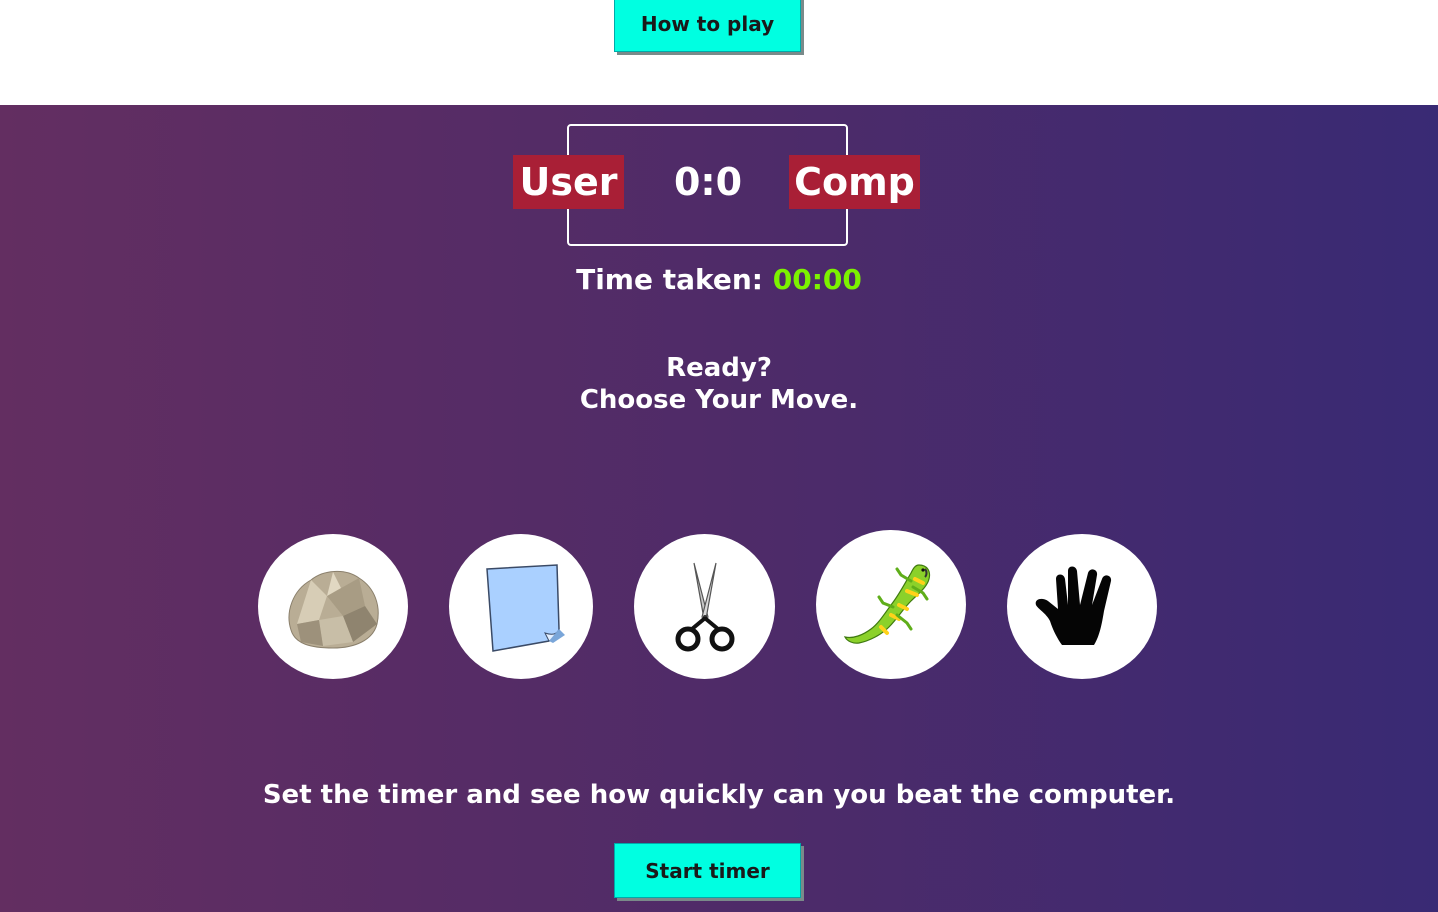  I want to click on choice-rock, so click(333, 606).